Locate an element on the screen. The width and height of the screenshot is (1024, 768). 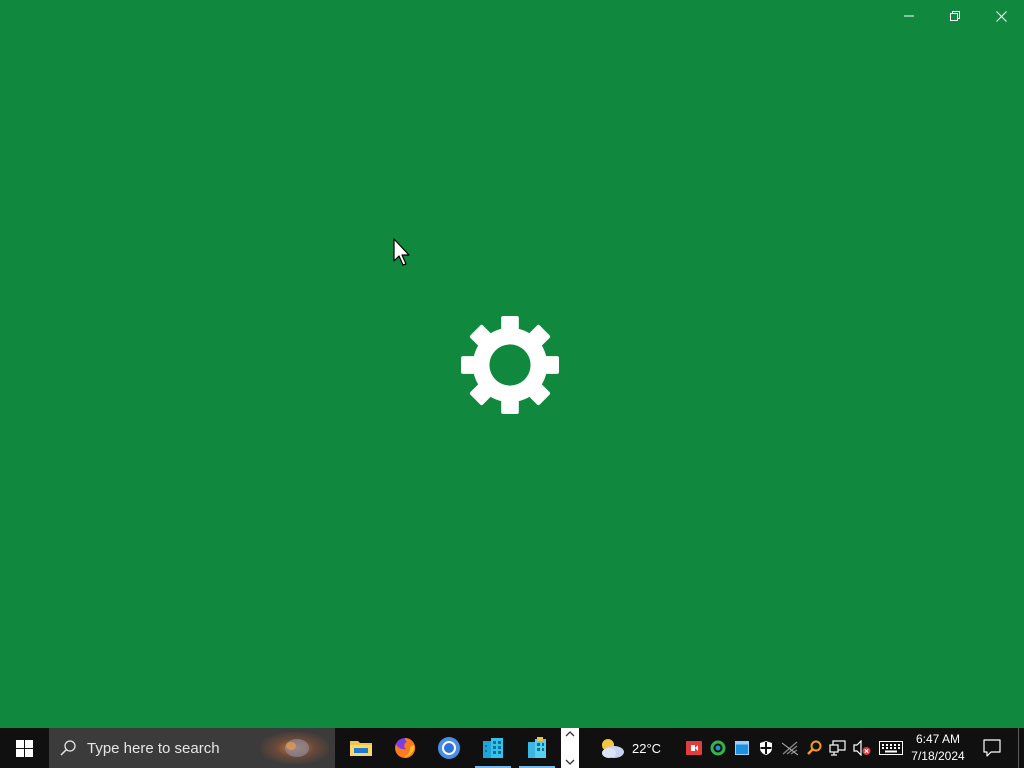
tray-keyboard is located at coordinates (891, 748).